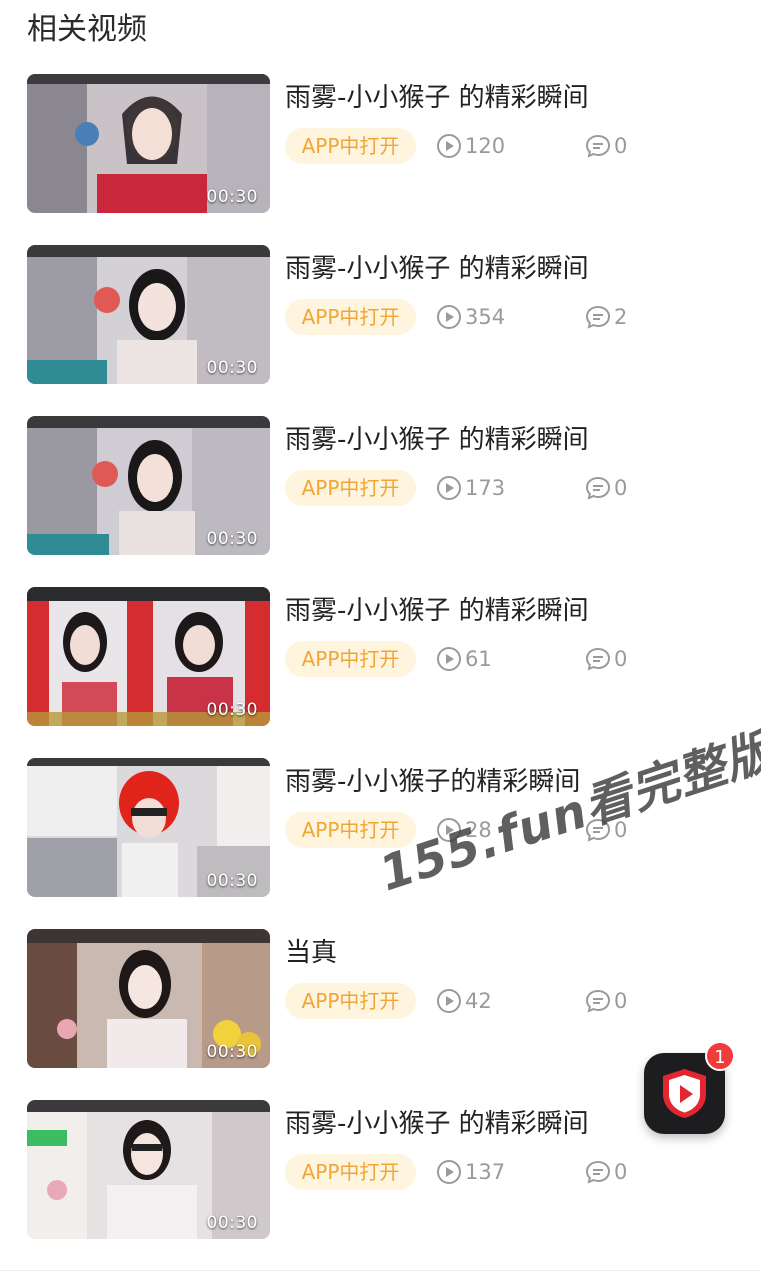 The image size is (761, 1280). I want to click on view-count: 137, so click(470, 1172).